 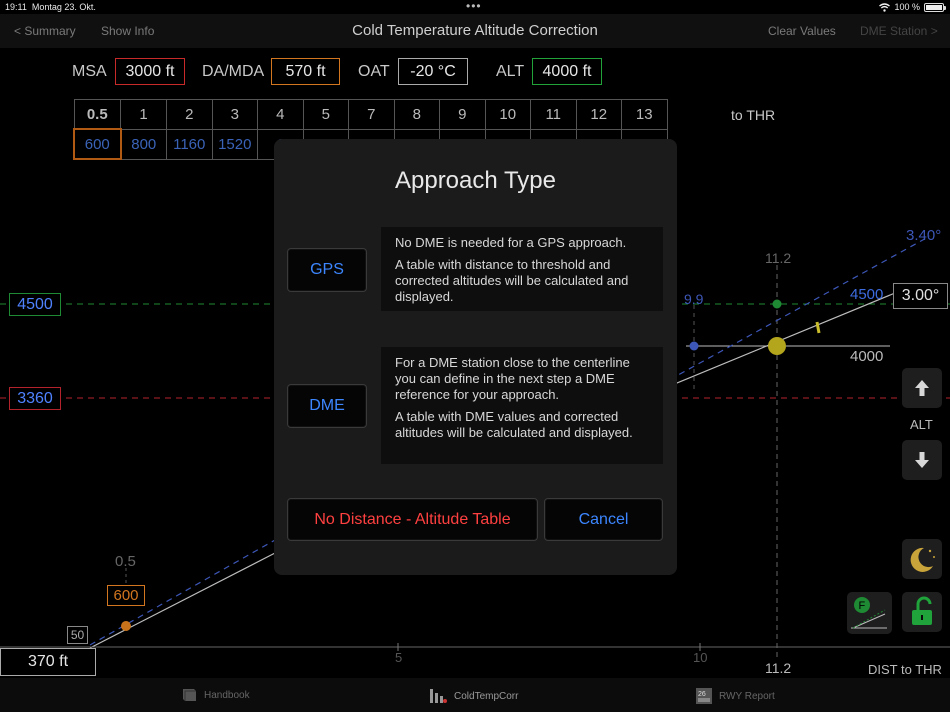 I want to click on alt-stepper-label: ALT, so click(x=921, y=424).